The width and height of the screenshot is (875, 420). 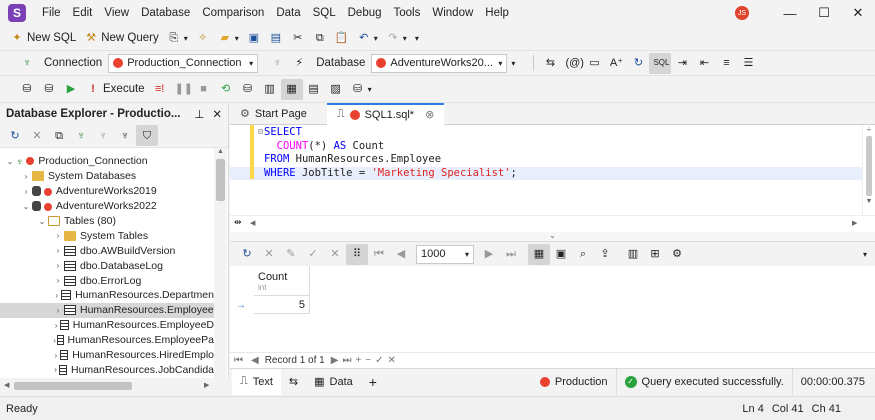 What do you see at coordinates (682, 63) in the screenshot?
I see `indent-button: ⇥` at bounding box center [682, 63].